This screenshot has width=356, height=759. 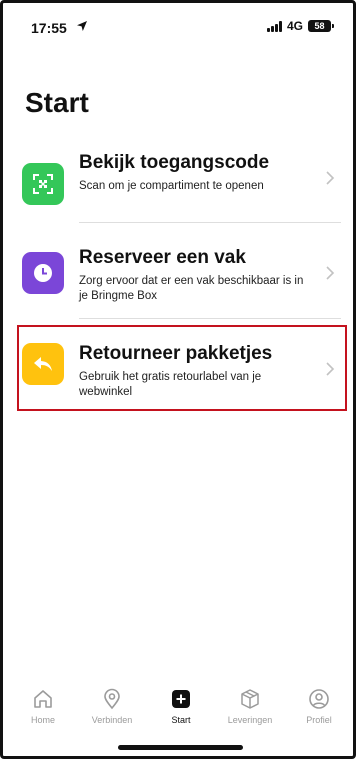 What do you see at coordinates (319, 699) in the screenshot?
I see `profile-icon` at bounding box center [319, 699].